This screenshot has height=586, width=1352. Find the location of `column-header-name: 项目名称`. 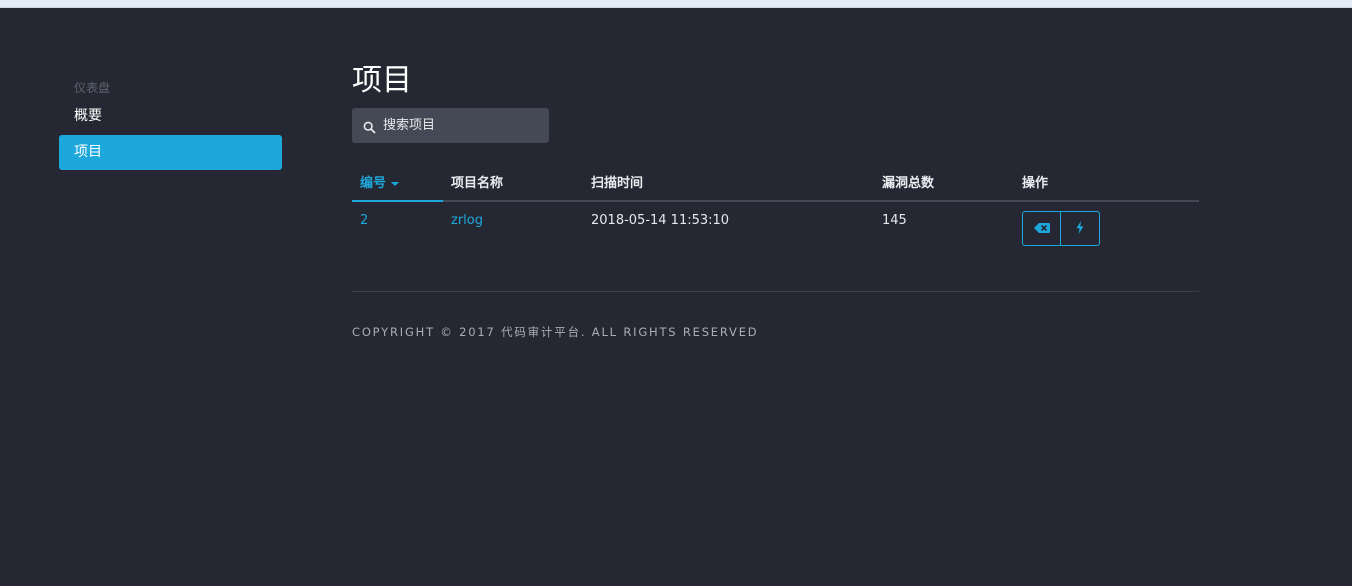

column-header-name: 项目名称 is located at coordinates (513, 182).